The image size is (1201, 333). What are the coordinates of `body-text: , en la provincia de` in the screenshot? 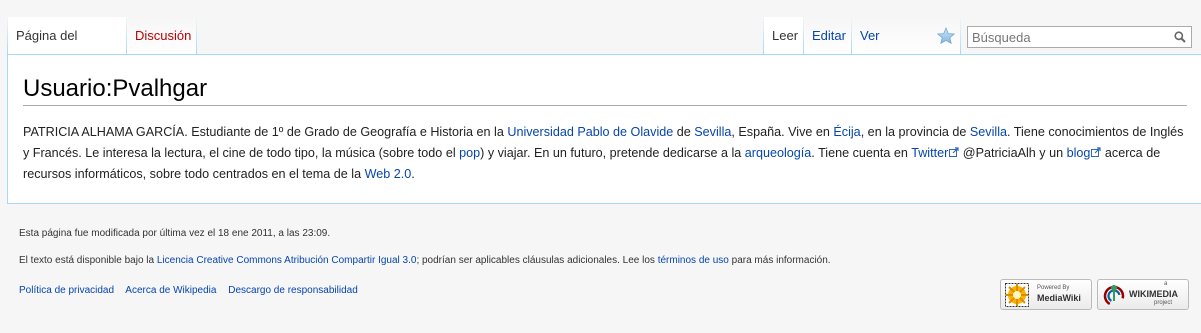 It's located at (915, 132).